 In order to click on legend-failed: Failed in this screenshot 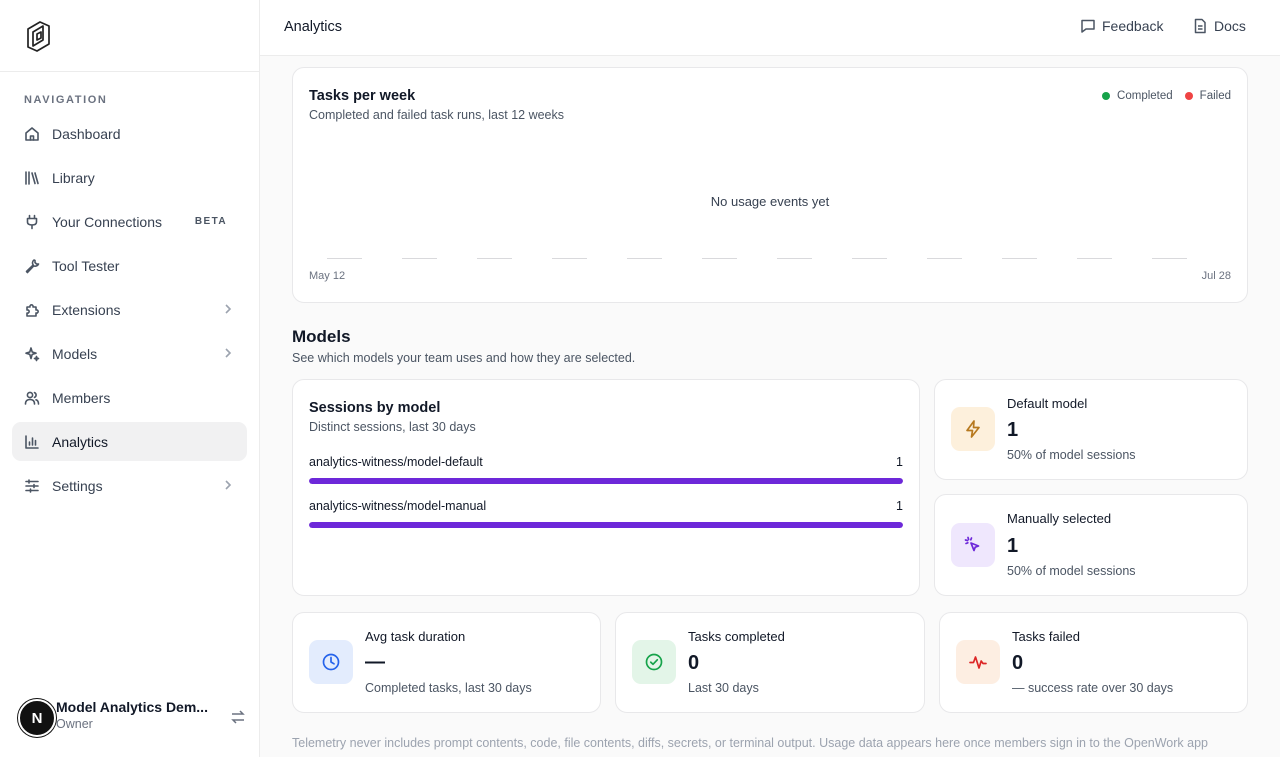, I will do `click(1207, 96)`.